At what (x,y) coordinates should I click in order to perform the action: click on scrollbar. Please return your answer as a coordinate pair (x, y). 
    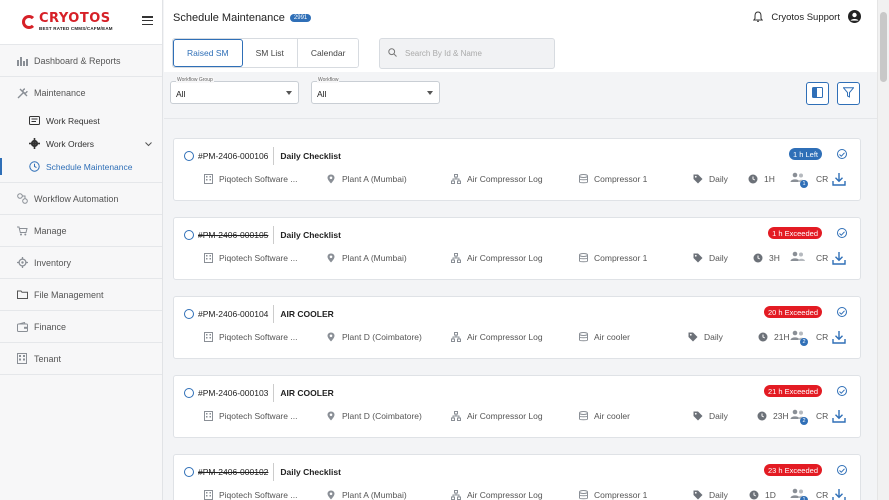
    Looking at the image, I should click on (883, 250).